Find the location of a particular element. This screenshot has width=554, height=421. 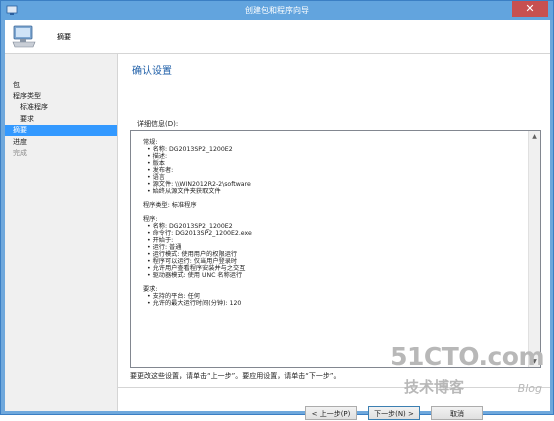

details-item: • 命令行: DG2013SP2_1200E2.exe is located at coordinates (199, 233).